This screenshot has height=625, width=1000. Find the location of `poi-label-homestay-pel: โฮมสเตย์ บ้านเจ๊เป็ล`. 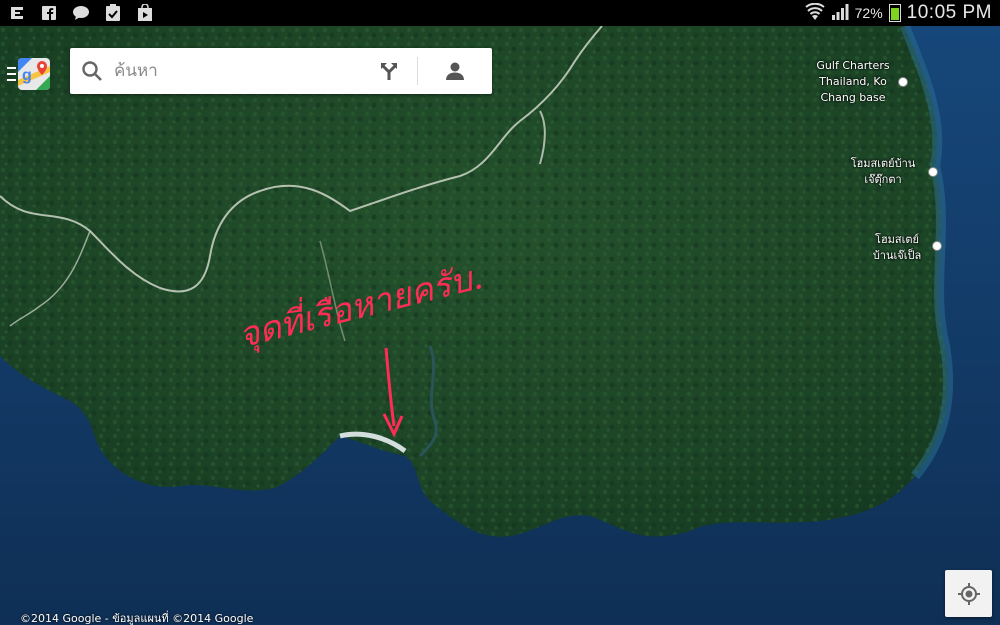

poi-label-homestay-pel: โฮมสเตย์ บ้านเจ๊เป็ล is located at coordinates (897, 248).